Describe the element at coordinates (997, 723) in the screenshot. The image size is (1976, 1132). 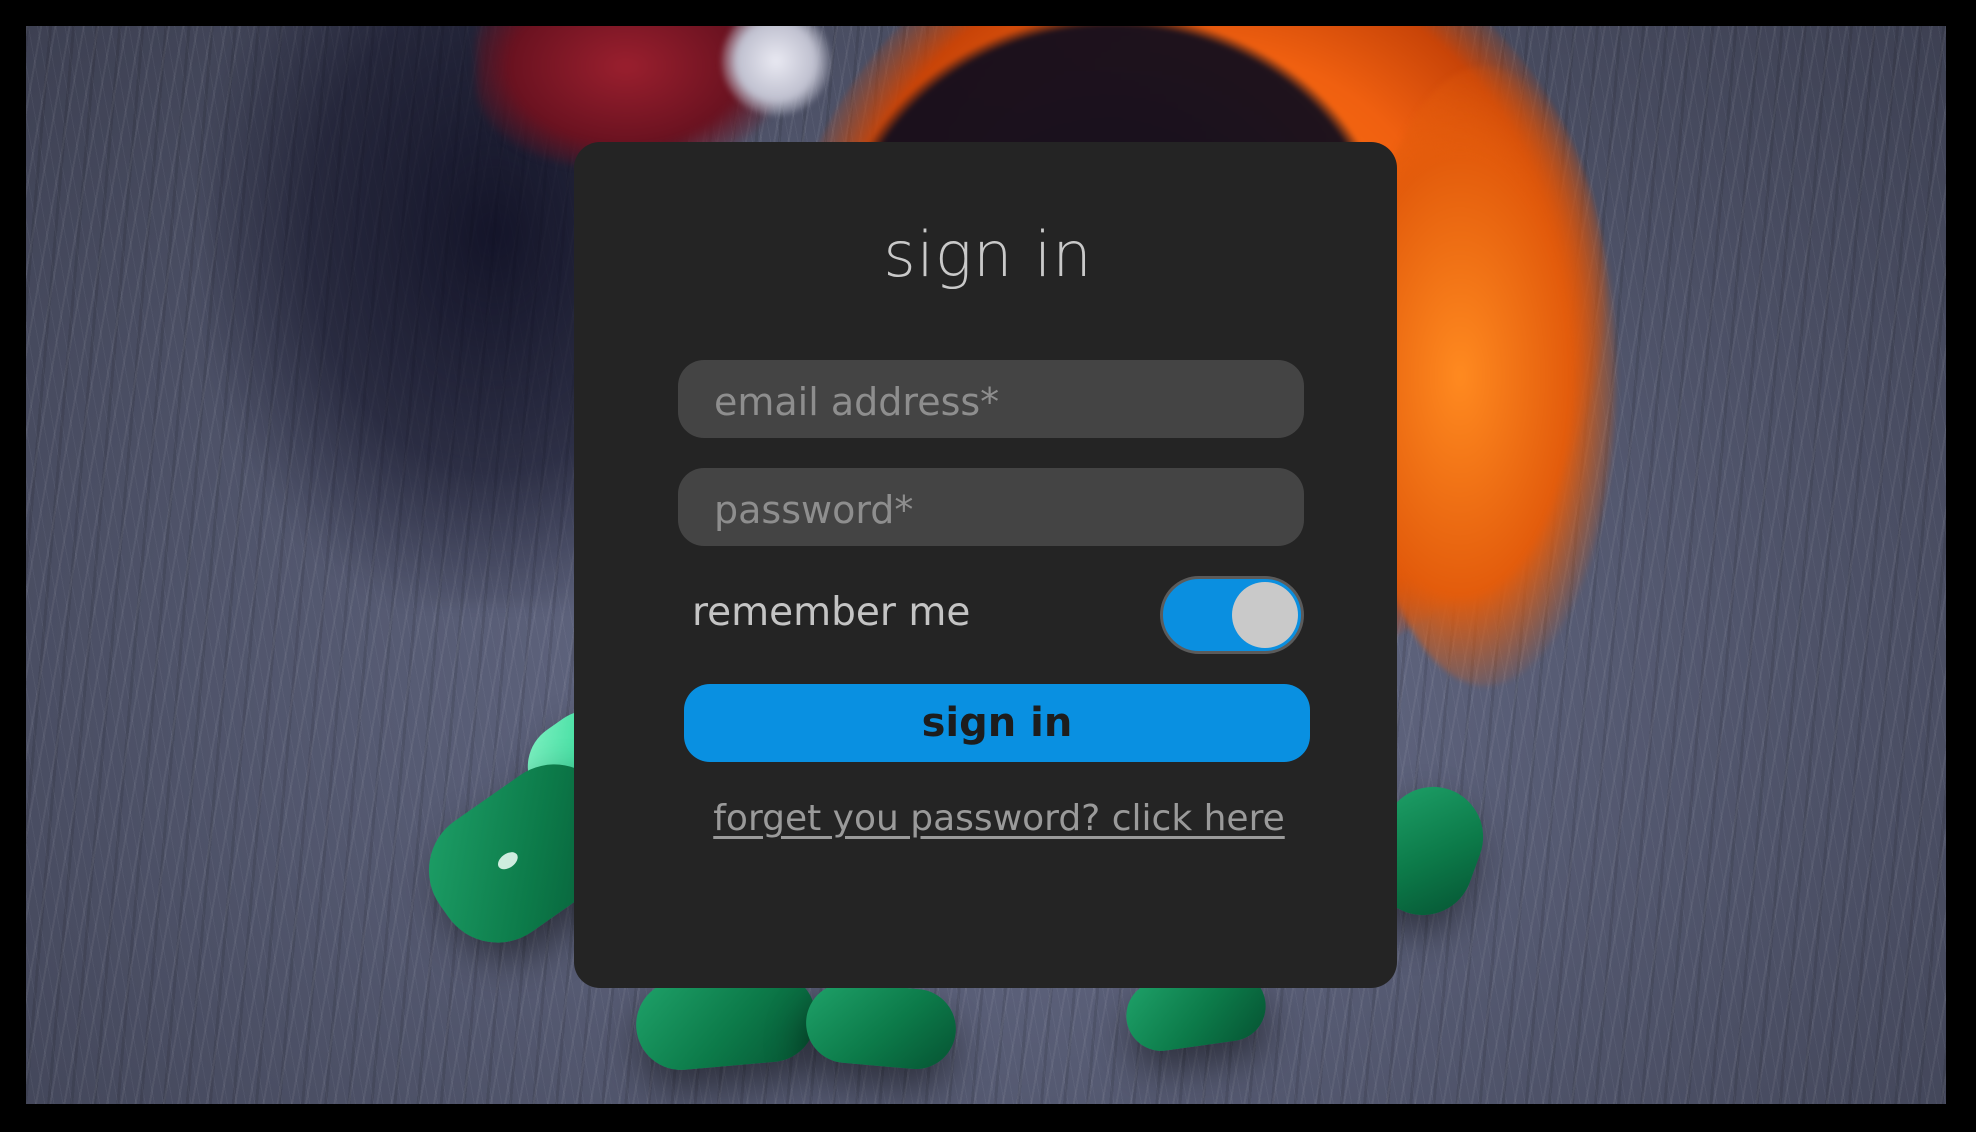
I see `sign-in-button: sign in` at that location.